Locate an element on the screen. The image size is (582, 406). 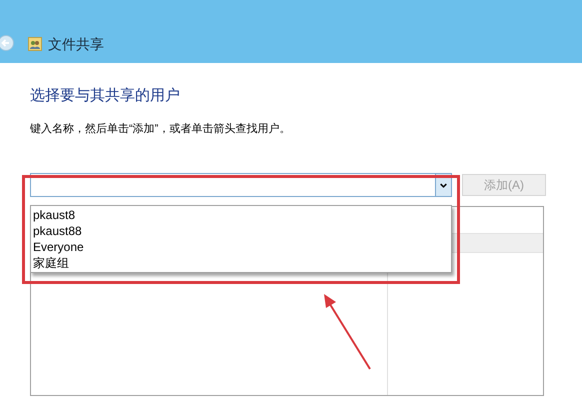
users-icon is located at coordinates (35, 44).